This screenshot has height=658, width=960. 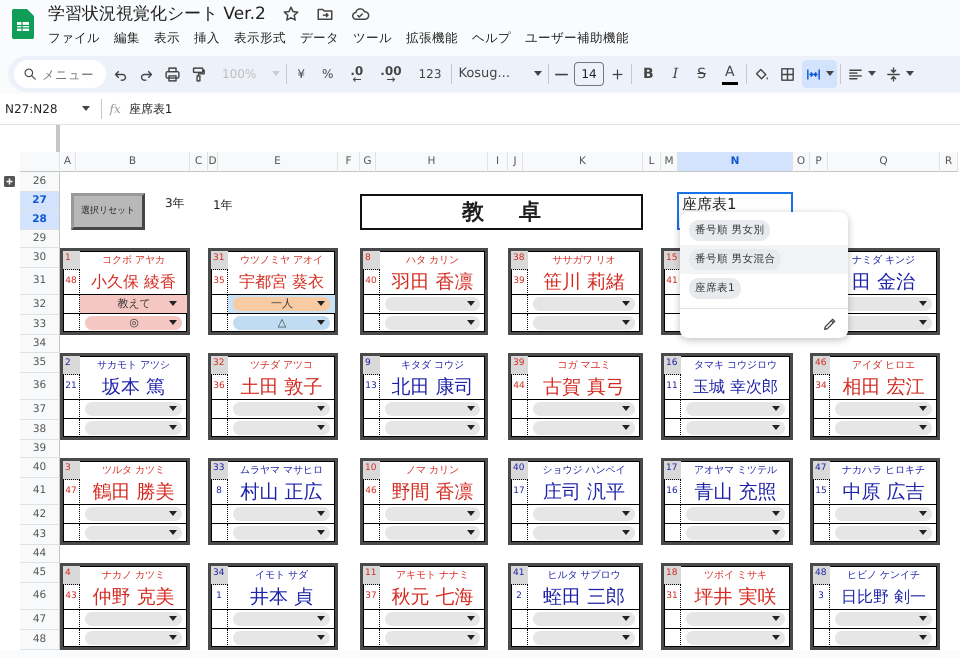 I want to click on format-button: ¥, so click(x=301, y=74).